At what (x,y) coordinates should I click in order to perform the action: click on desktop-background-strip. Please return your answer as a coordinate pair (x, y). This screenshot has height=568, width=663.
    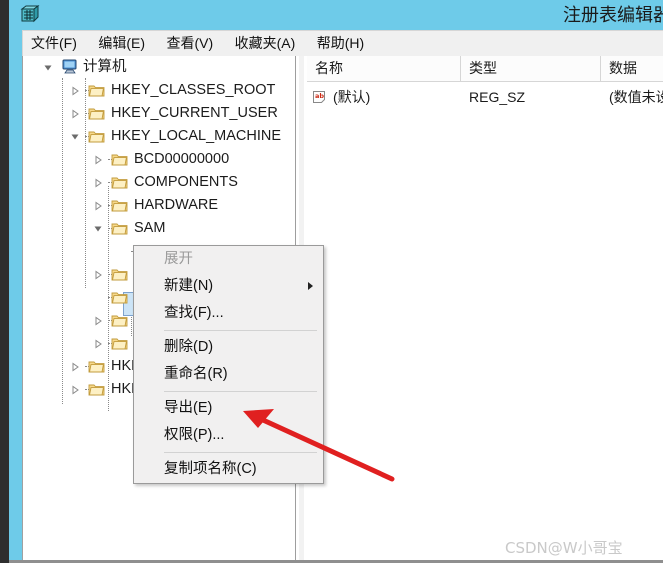
    Looking at the image, I should click on (4, 284).